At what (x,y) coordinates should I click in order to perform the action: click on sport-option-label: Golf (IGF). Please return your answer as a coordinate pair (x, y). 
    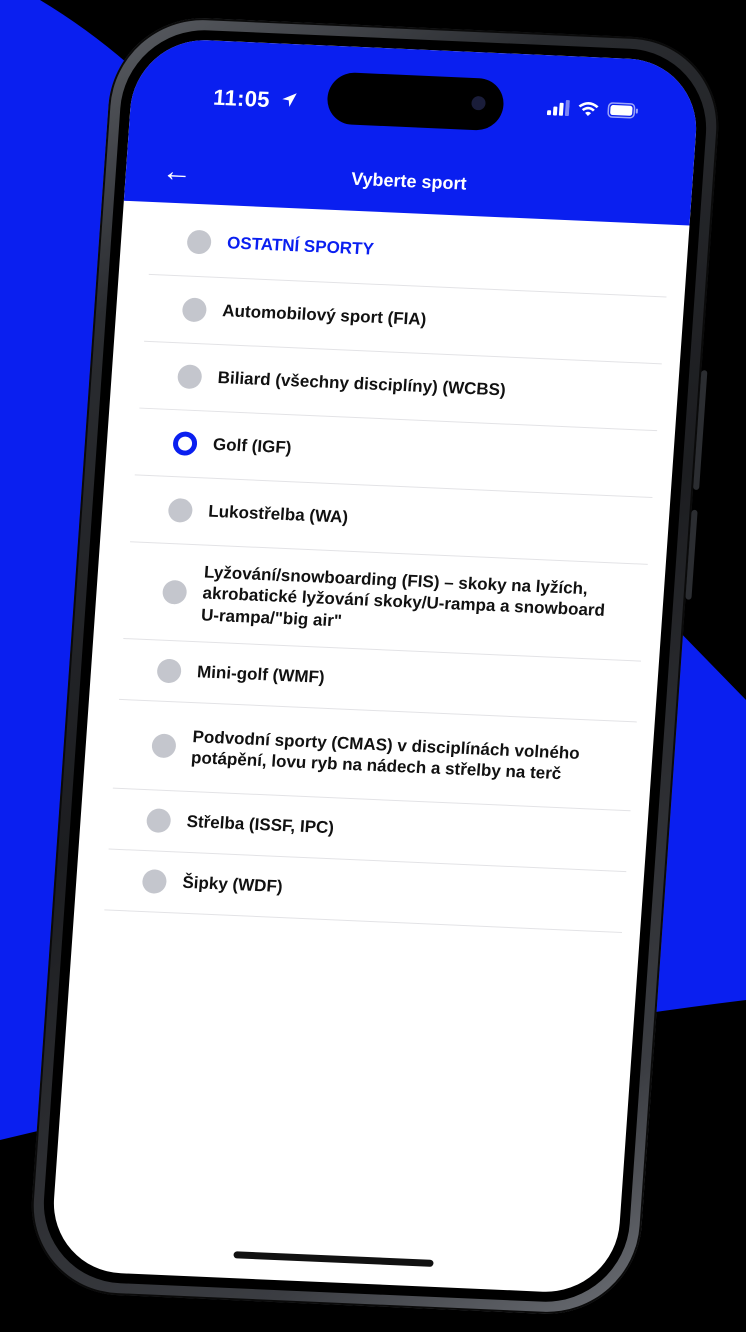
    Looking at the image, I should click on (252, 446).